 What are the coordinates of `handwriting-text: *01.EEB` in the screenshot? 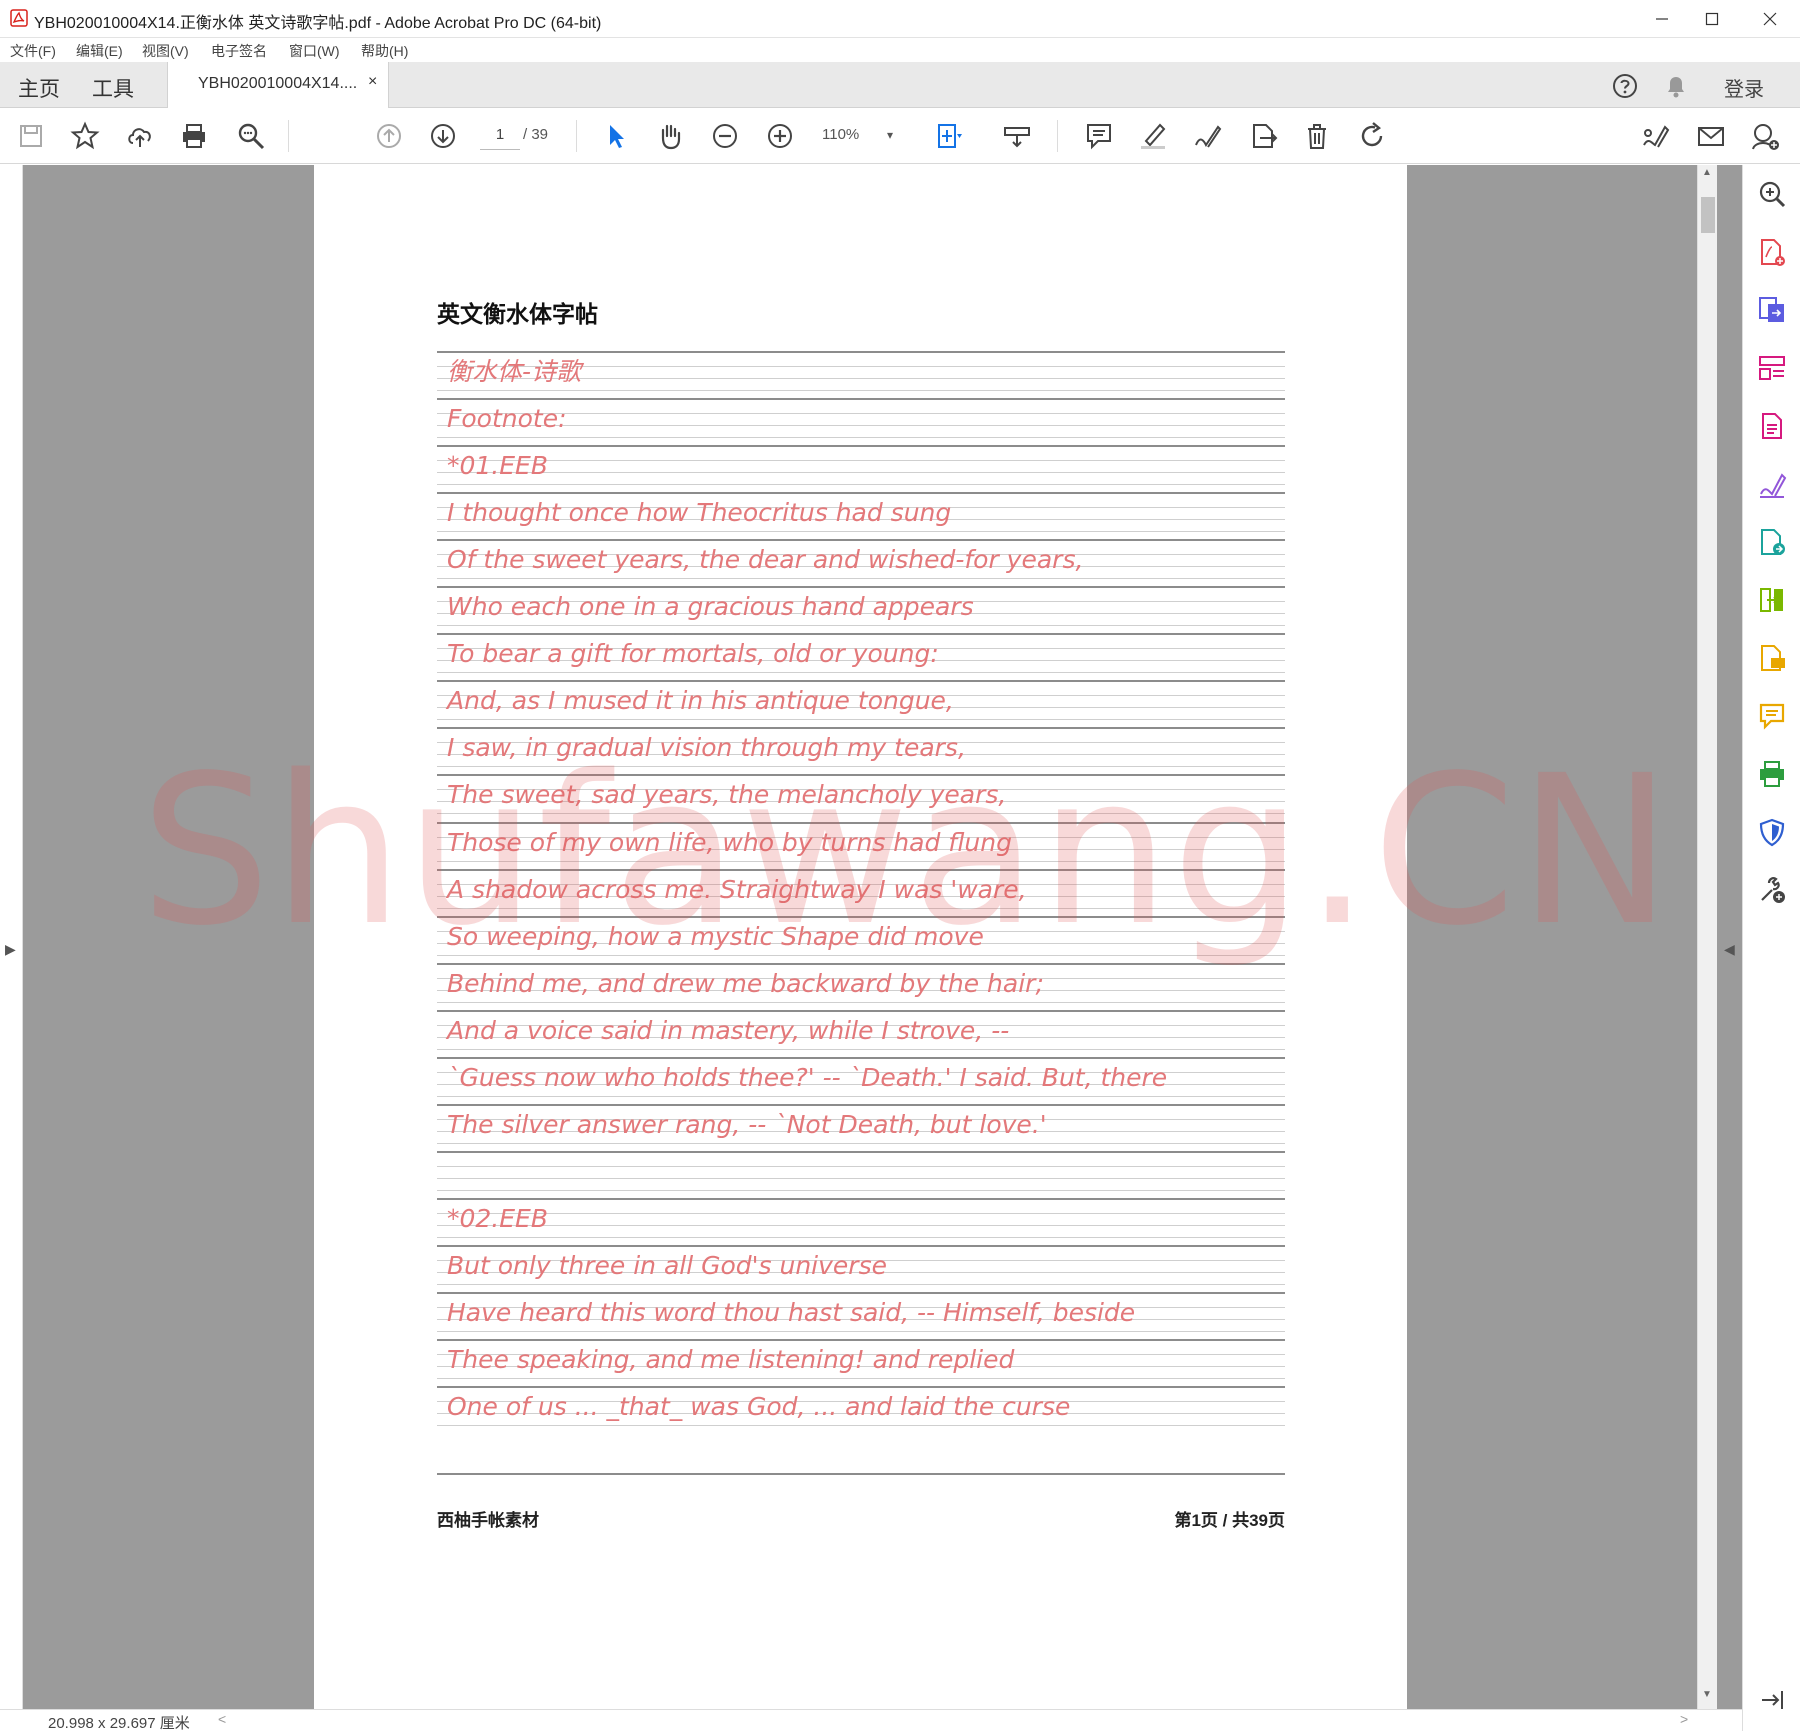 It's located at (498, 466).